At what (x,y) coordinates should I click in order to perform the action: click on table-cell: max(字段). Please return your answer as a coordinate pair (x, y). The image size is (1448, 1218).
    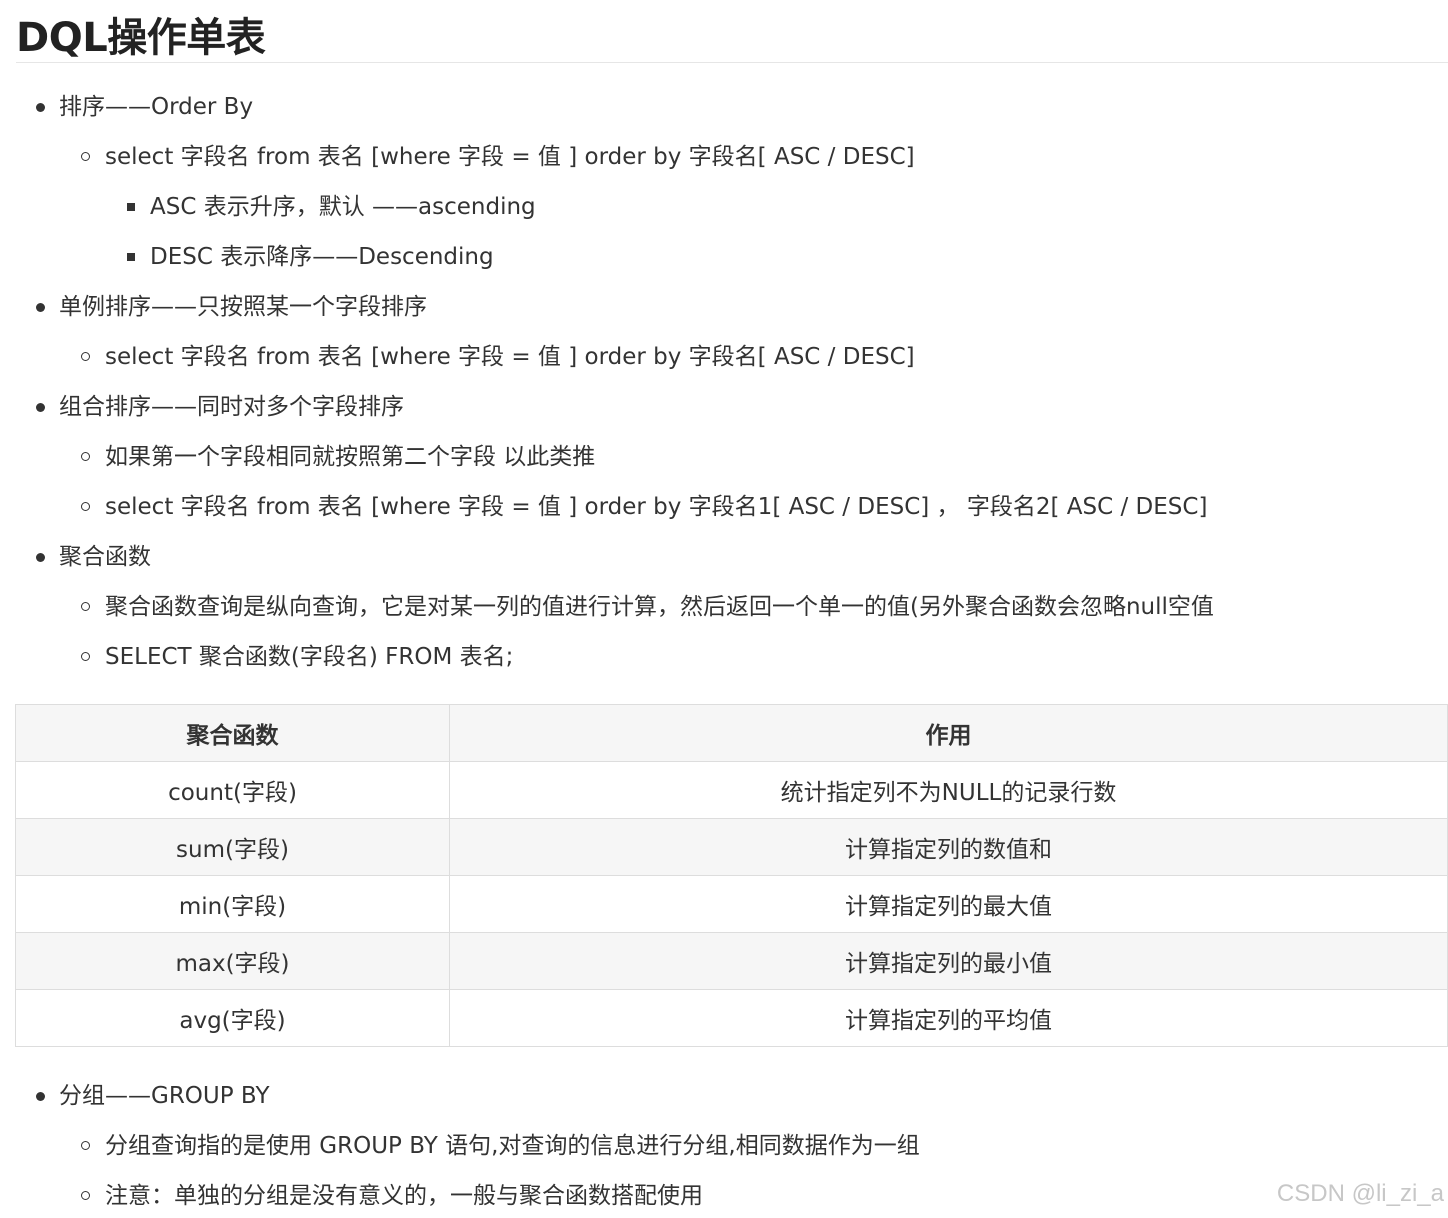
    Looking at the image, I should click on (232, 961).